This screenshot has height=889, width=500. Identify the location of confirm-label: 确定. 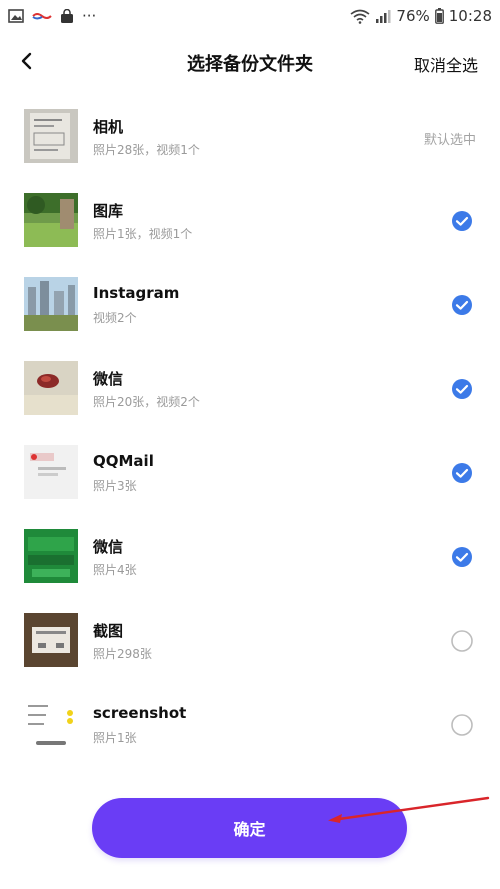
(249, 829).